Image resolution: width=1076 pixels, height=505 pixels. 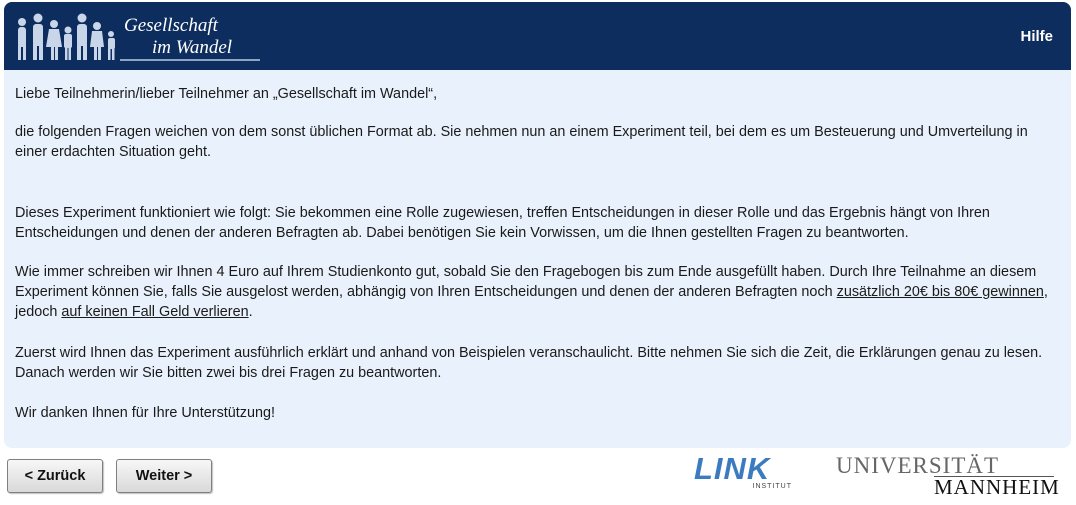 I want to click on no-loss-link: auf keinen Fall Geld verlieren, so click(x=154, y=312).